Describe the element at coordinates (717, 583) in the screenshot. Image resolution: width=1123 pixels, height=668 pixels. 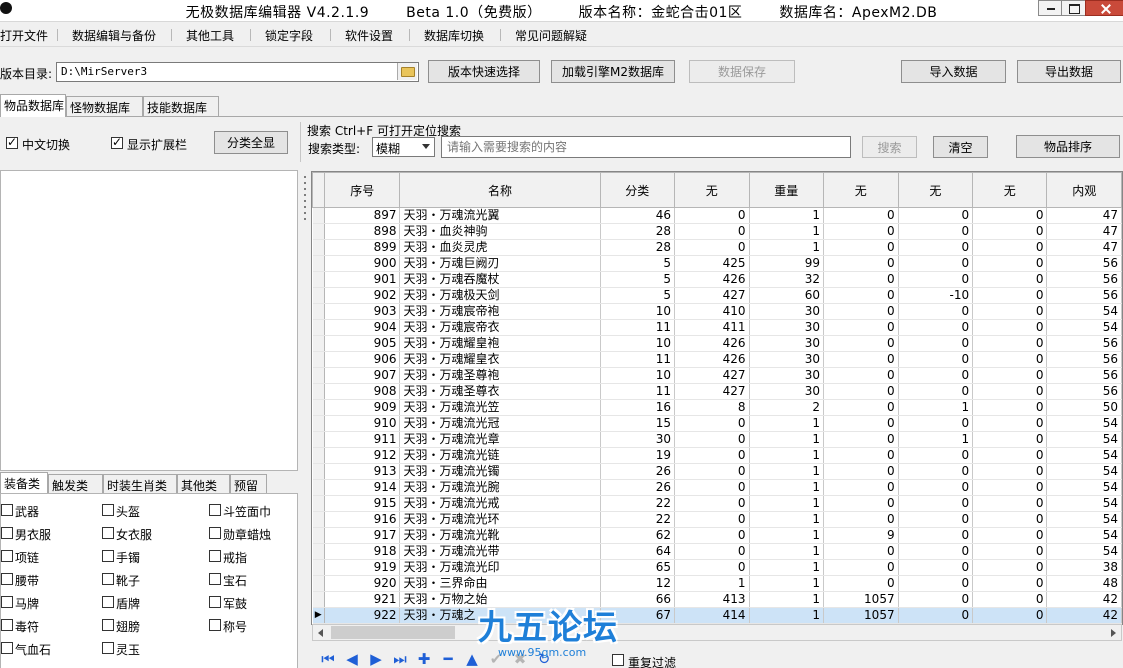
I see `table-row: 920 天羽・三界命由 12 1 1 0 0 0 48` at that location.